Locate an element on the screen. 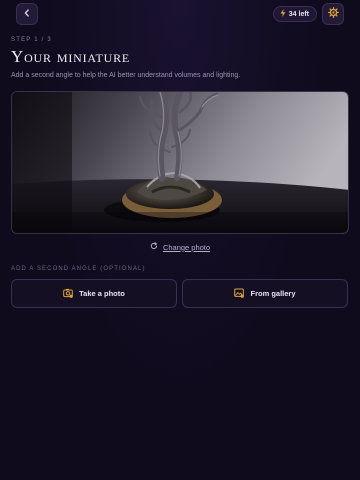 The width and height of the screenshot is (360, 480). take-photo-button: Take a photo is located at coordinates (94, 293).